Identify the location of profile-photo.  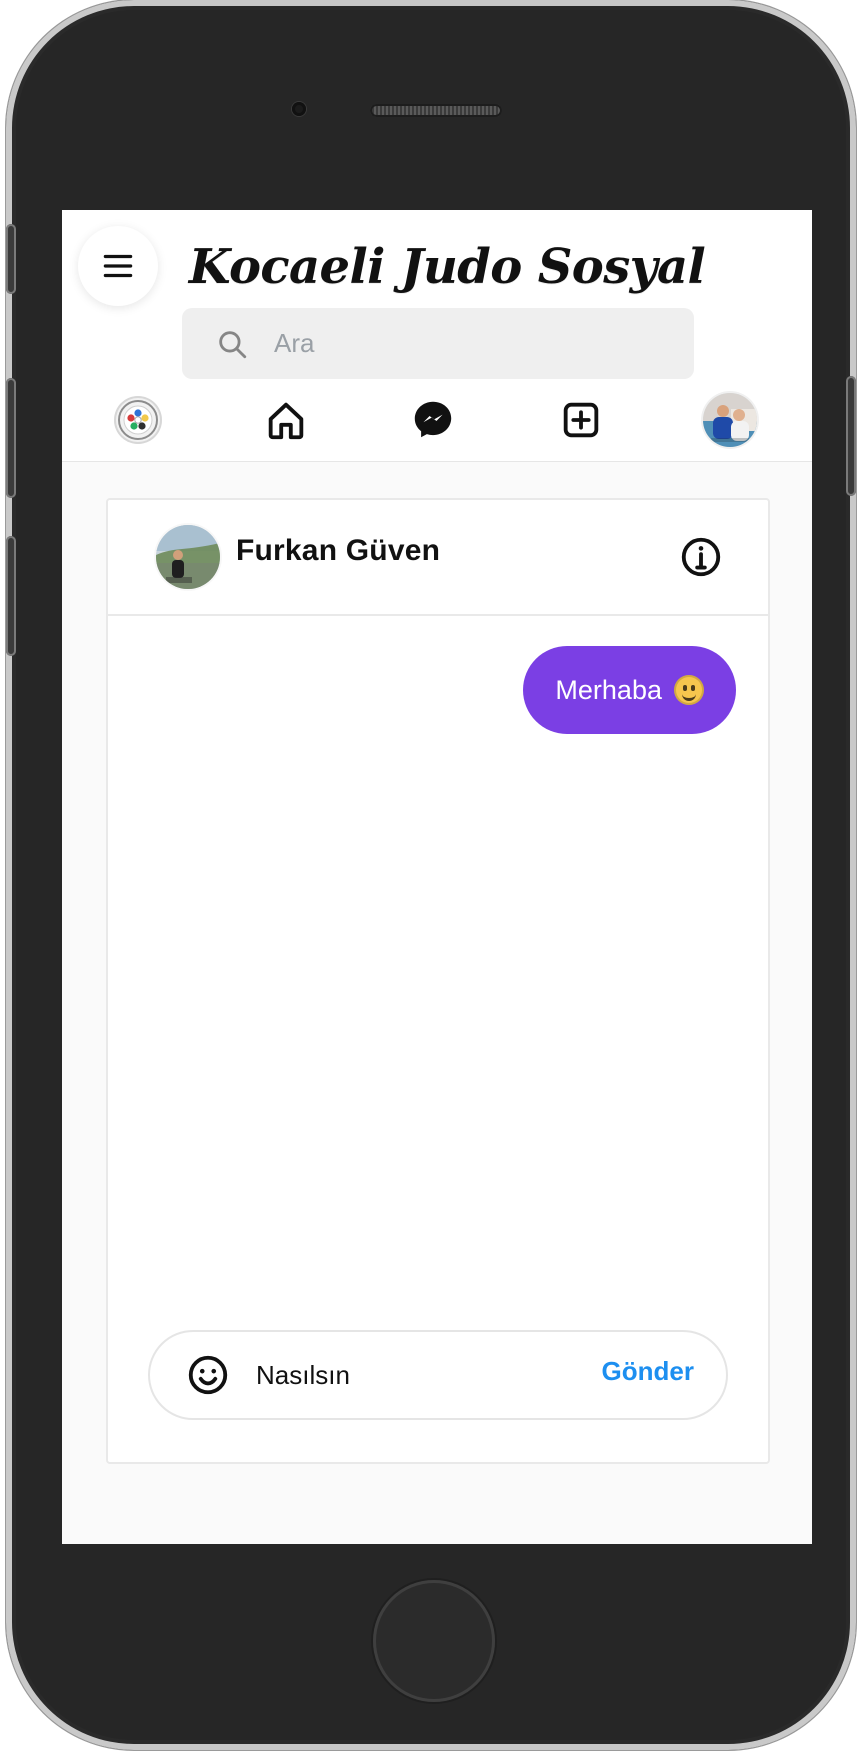
(730, 420).